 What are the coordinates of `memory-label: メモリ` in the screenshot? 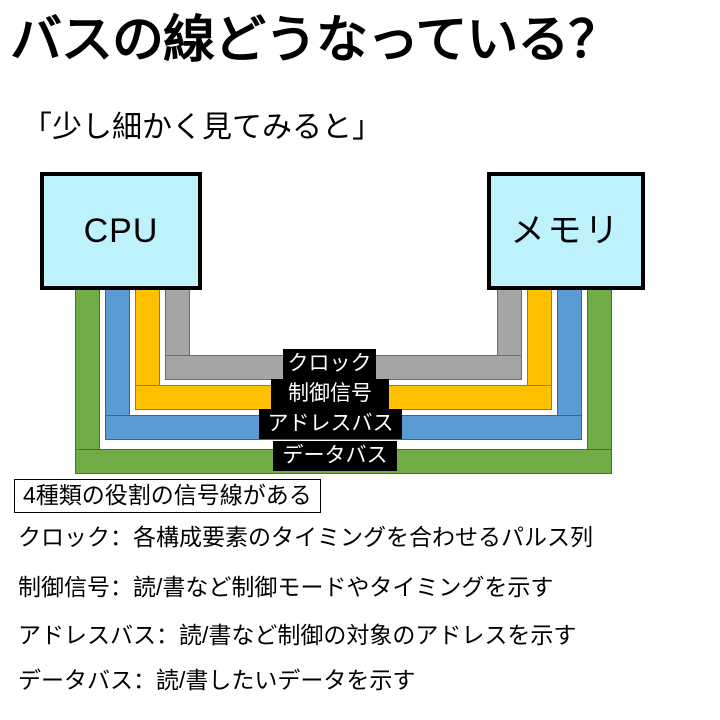 It's located at (566, 231).